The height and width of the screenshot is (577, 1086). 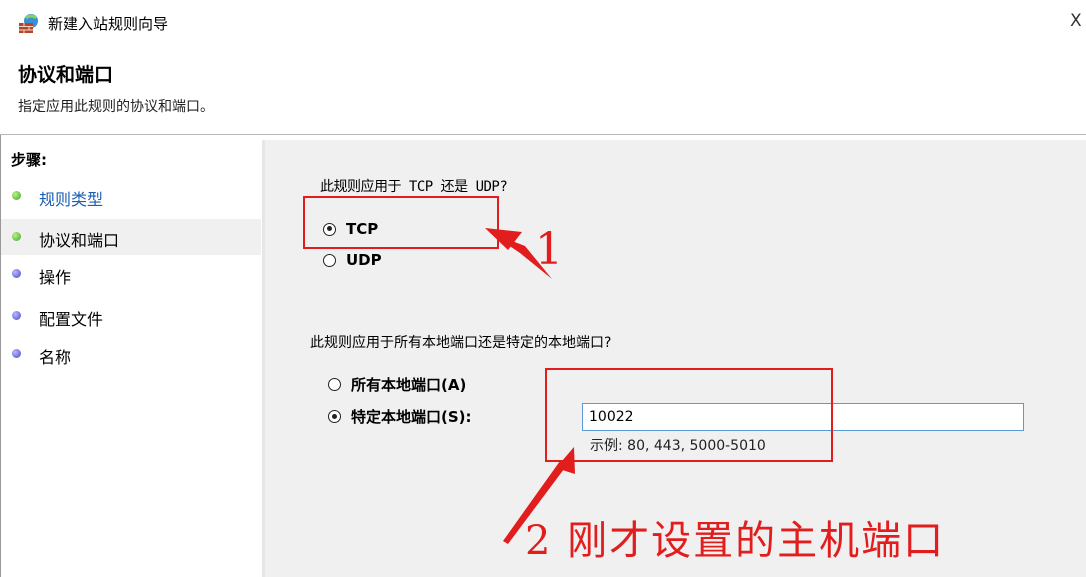 I want to click on radio-checked-icon, so click(x=334, y=416).